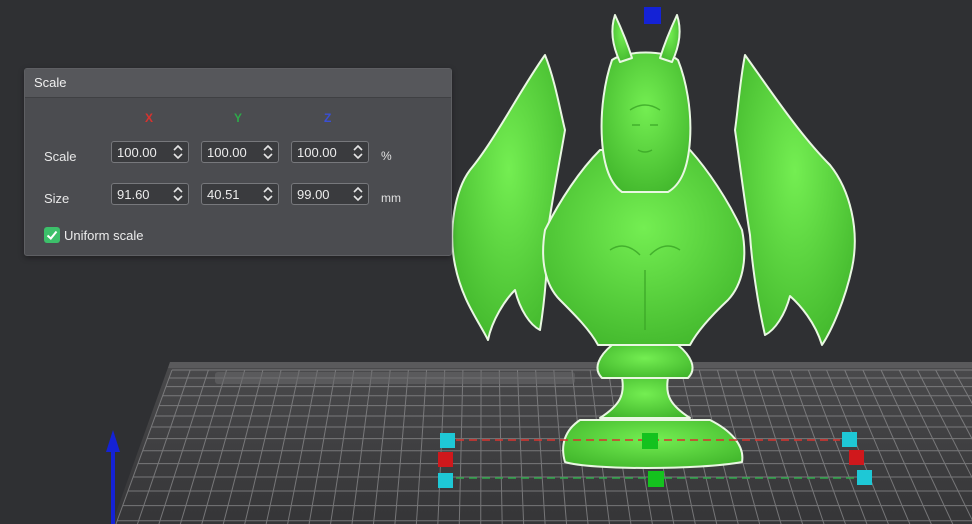  I want to click on axis-label-z: Z, so click(328, 118).